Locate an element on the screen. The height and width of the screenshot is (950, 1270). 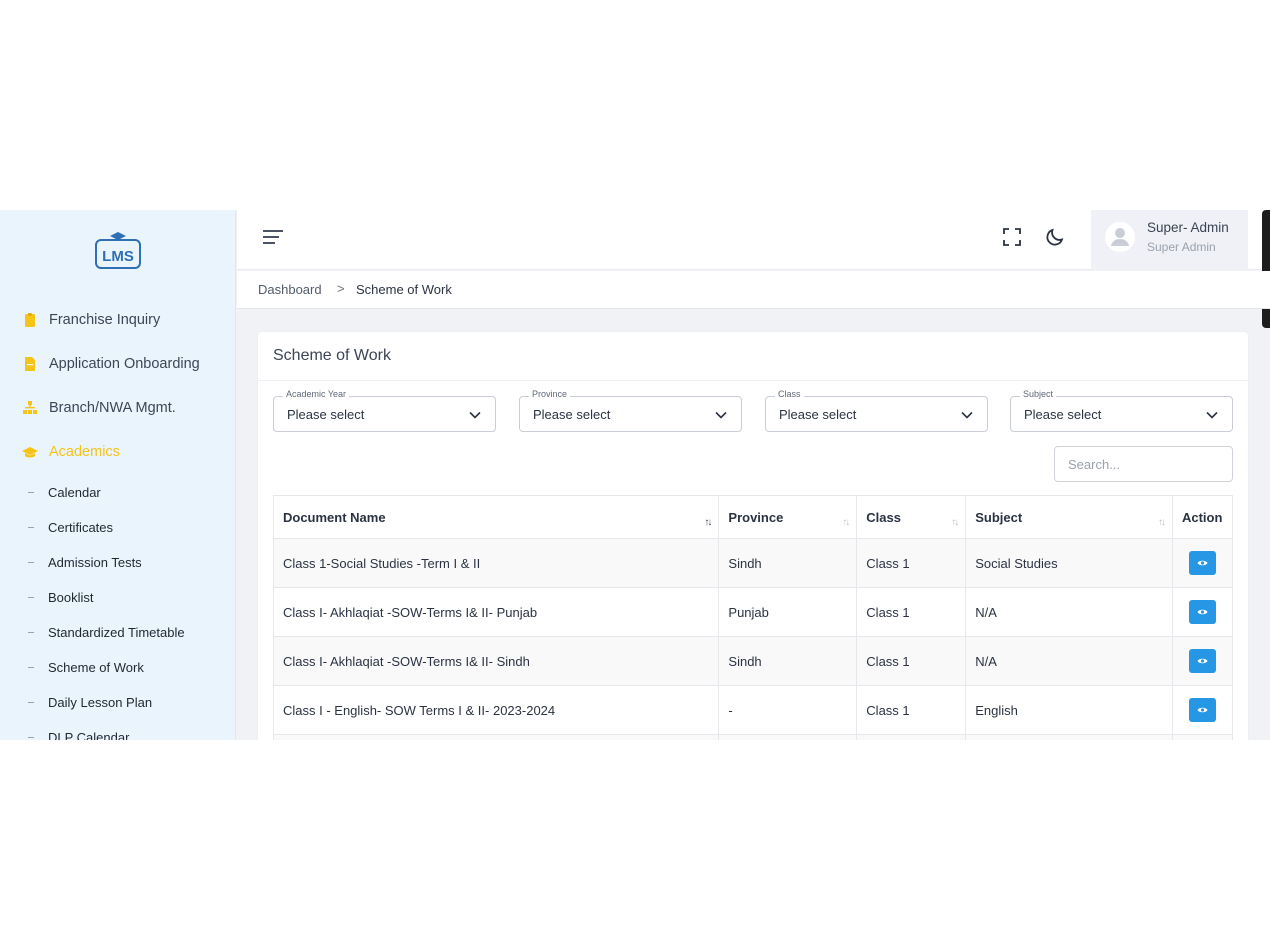
document-icon is located at coordinates (30, 364).